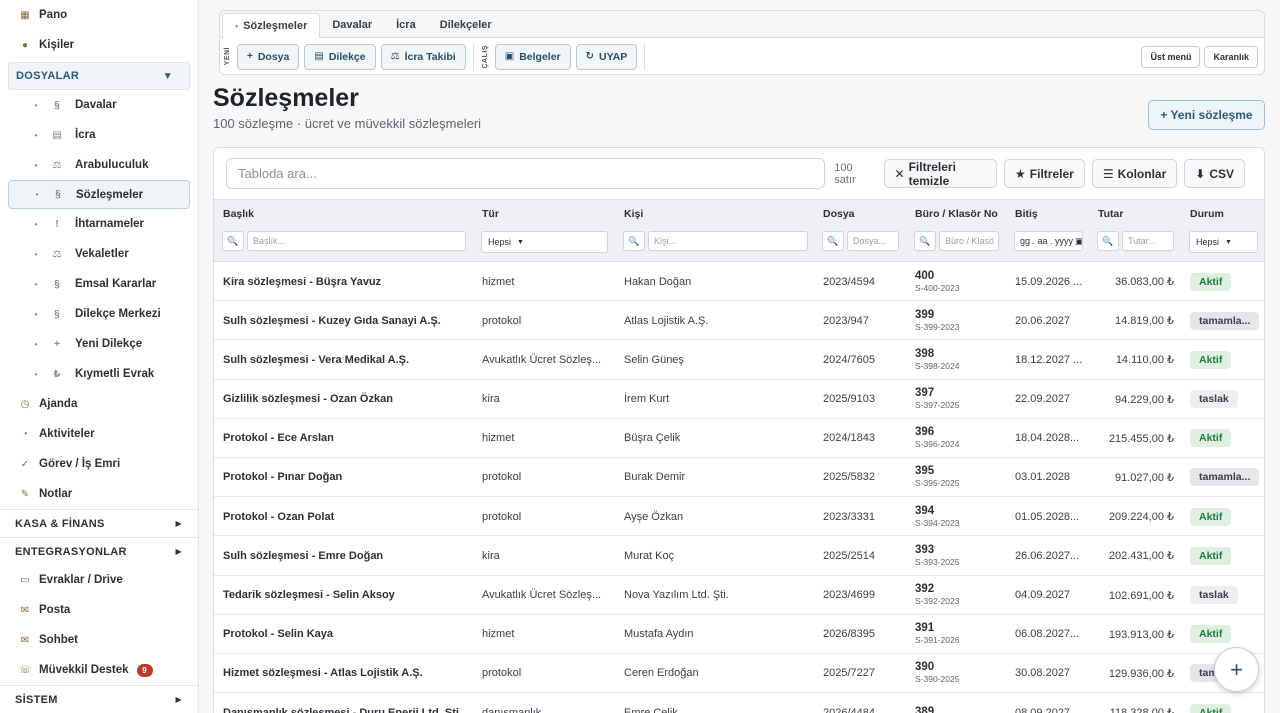 This screenshot has width=1280, height=713. Describe the element at coordinates (1026, 214) in the screenshot. I see `col-header-bitis: Bitiş` at that location.